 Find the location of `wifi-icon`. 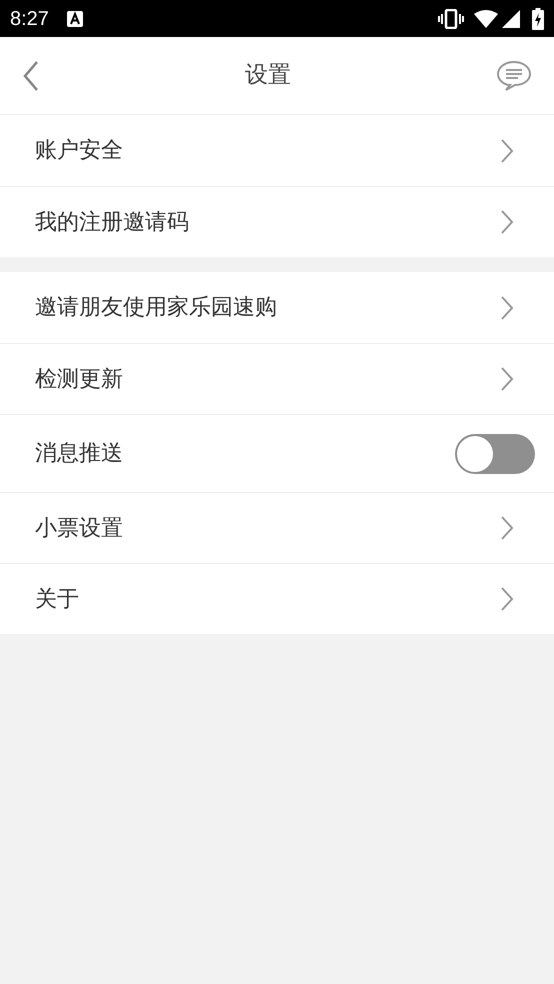

wifi-icon is located at coordinates (486, 19).